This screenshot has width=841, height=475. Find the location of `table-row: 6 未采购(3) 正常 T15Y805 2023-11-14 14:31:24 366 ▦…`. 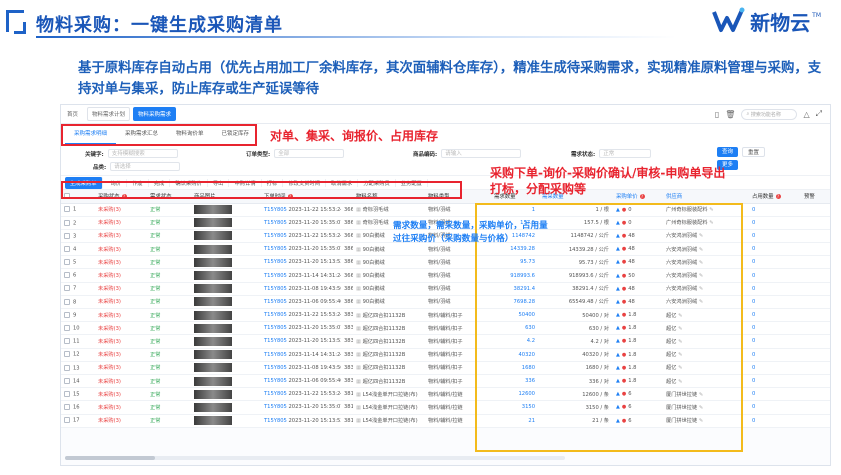

table-row: 6 未采购(3) 正常 T15Y805 2023-11-14 14:31:24 366 ▦… is located at coordinates (445, 275).